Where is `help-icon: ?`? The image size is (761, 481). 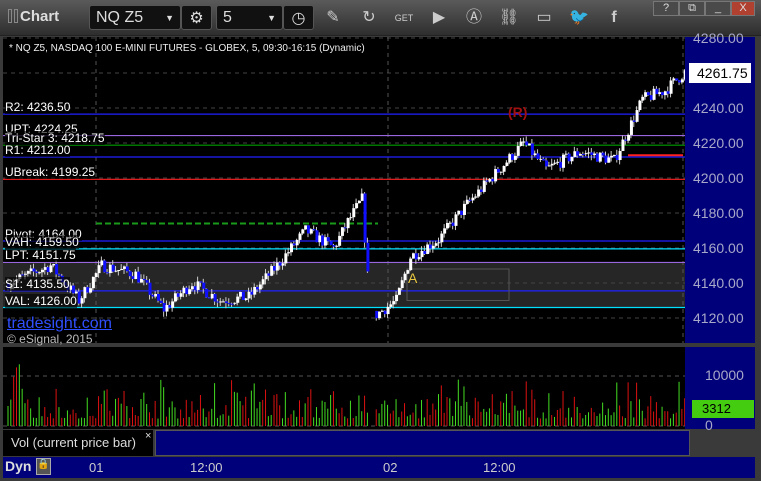 help-icon: ? is located at coordinates (666, 8).